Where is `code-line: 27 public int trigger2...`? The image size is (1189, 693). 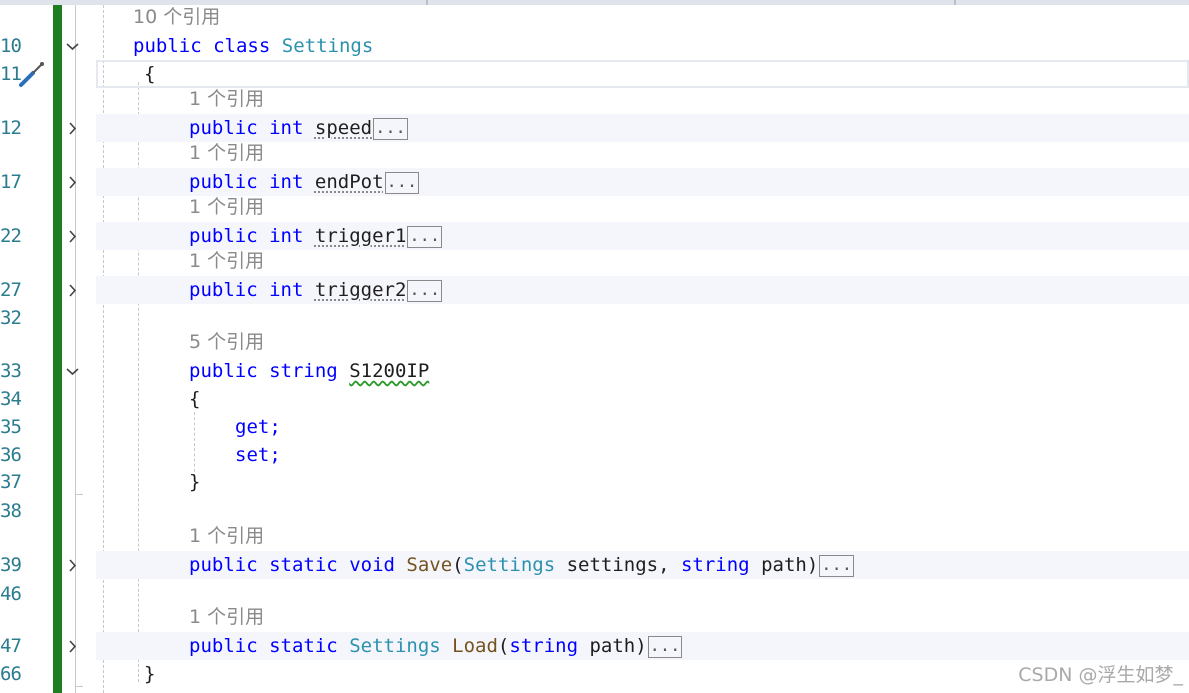
code-line: 27 public int trigger2... is located at coordinates (594, 290).